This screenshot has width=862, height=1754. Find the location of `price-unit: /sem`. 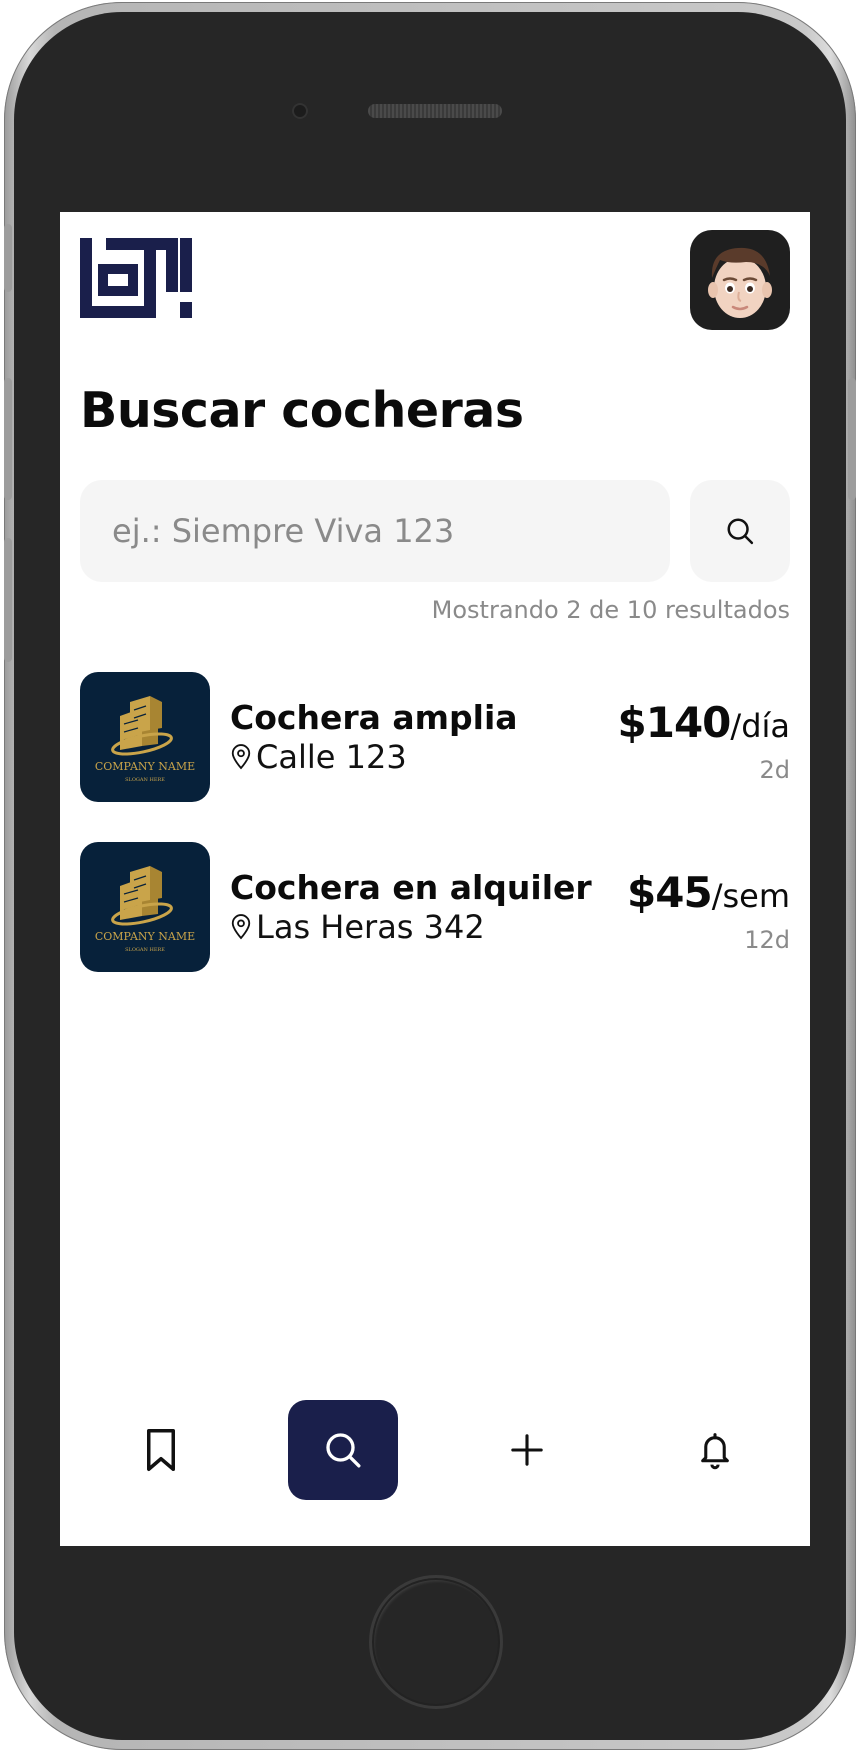

price-unit: /sem is located at coordinates (750, 896).